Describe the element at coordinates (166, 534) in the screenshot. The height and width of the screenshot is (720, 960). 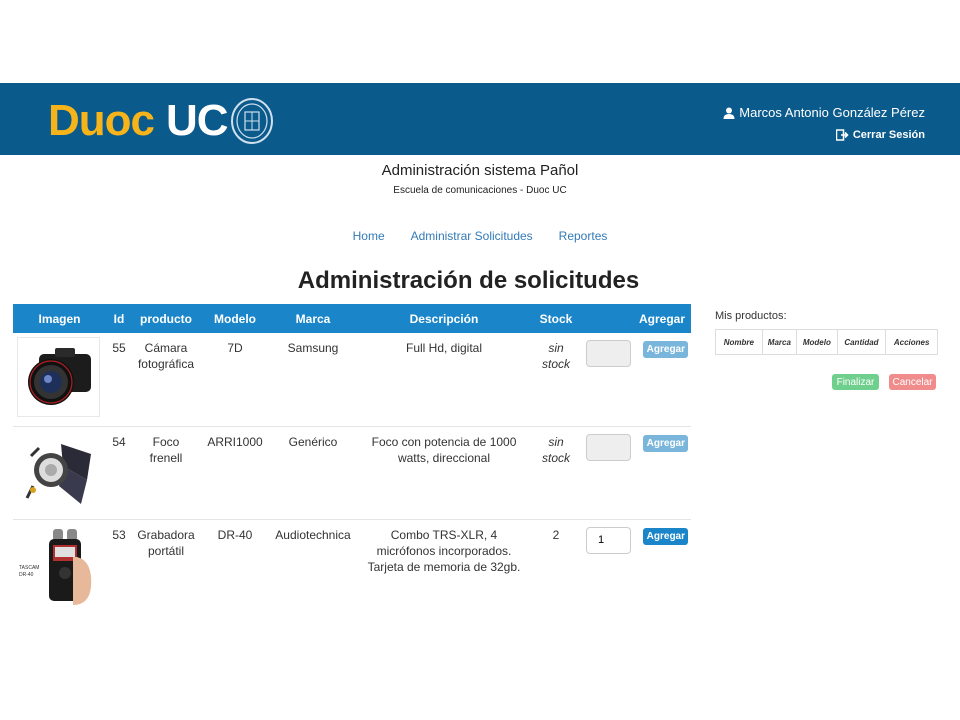
I see `product-line-1: Grabadora` at that location.